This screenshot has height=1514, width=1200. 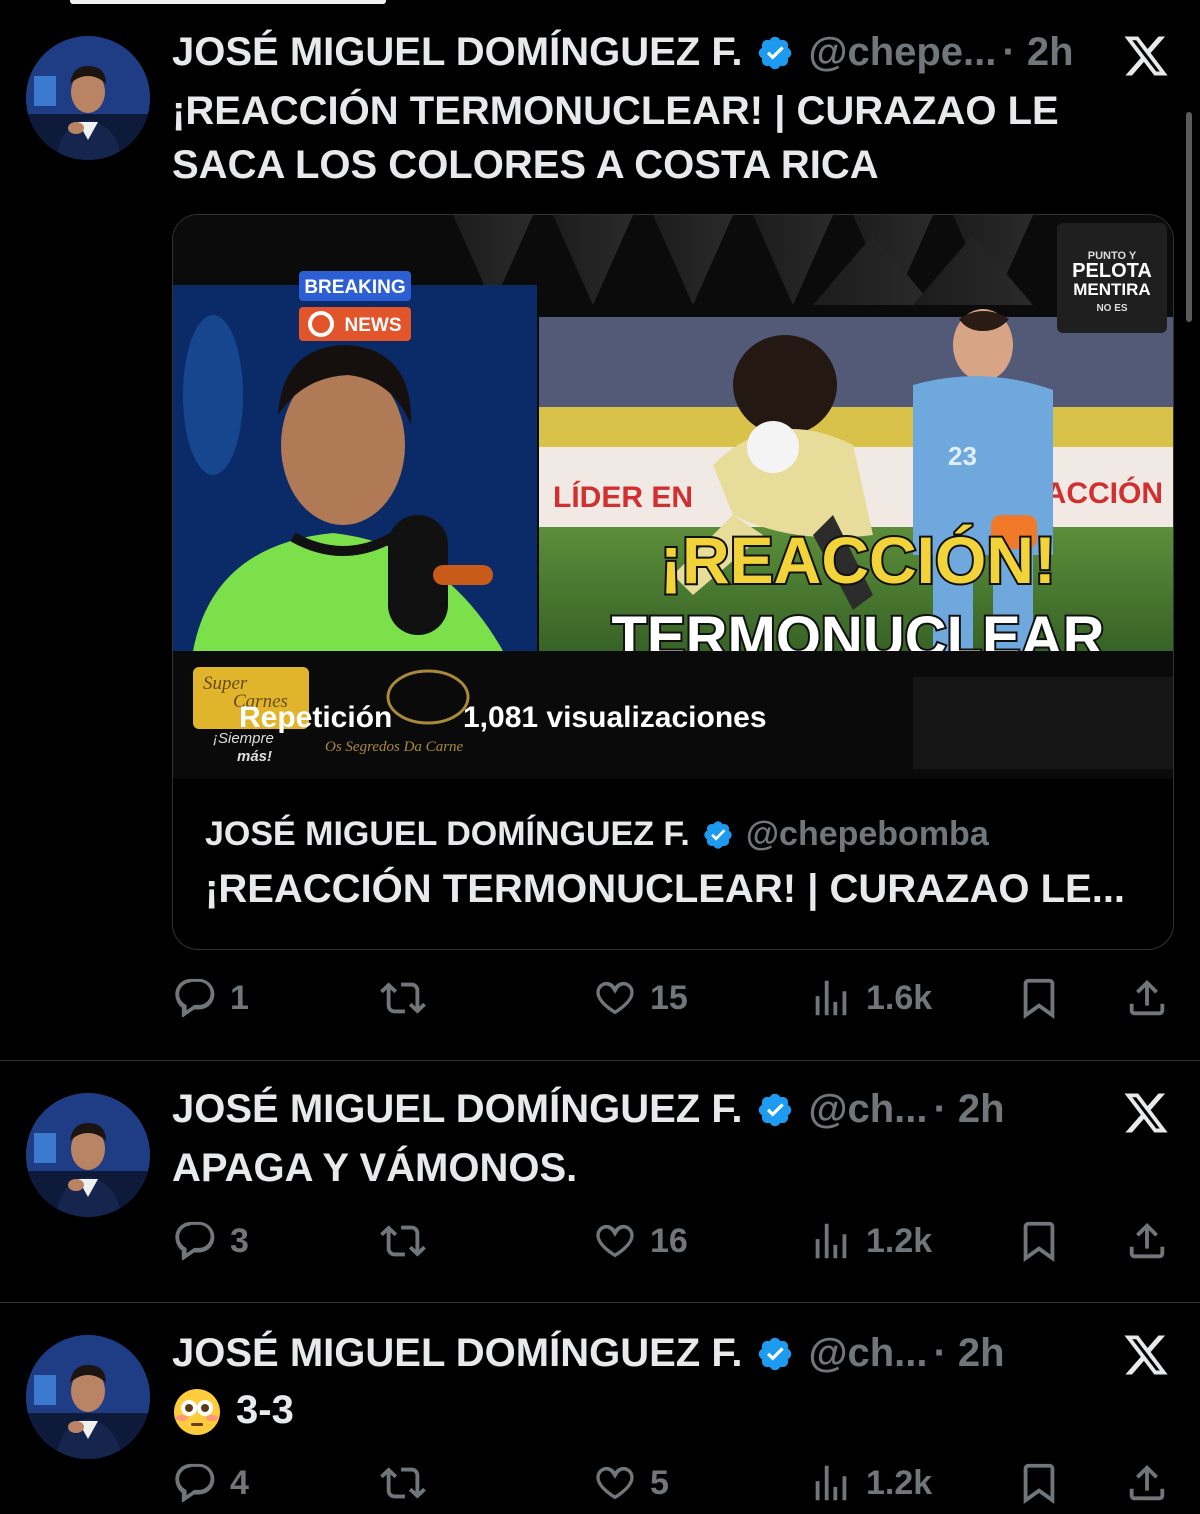 What do you see at coordinates (375, 1168) in the screenshot?
I see `tweet-text: APAGA Y VÁMONOS.` at bounding box center [375, 1168].